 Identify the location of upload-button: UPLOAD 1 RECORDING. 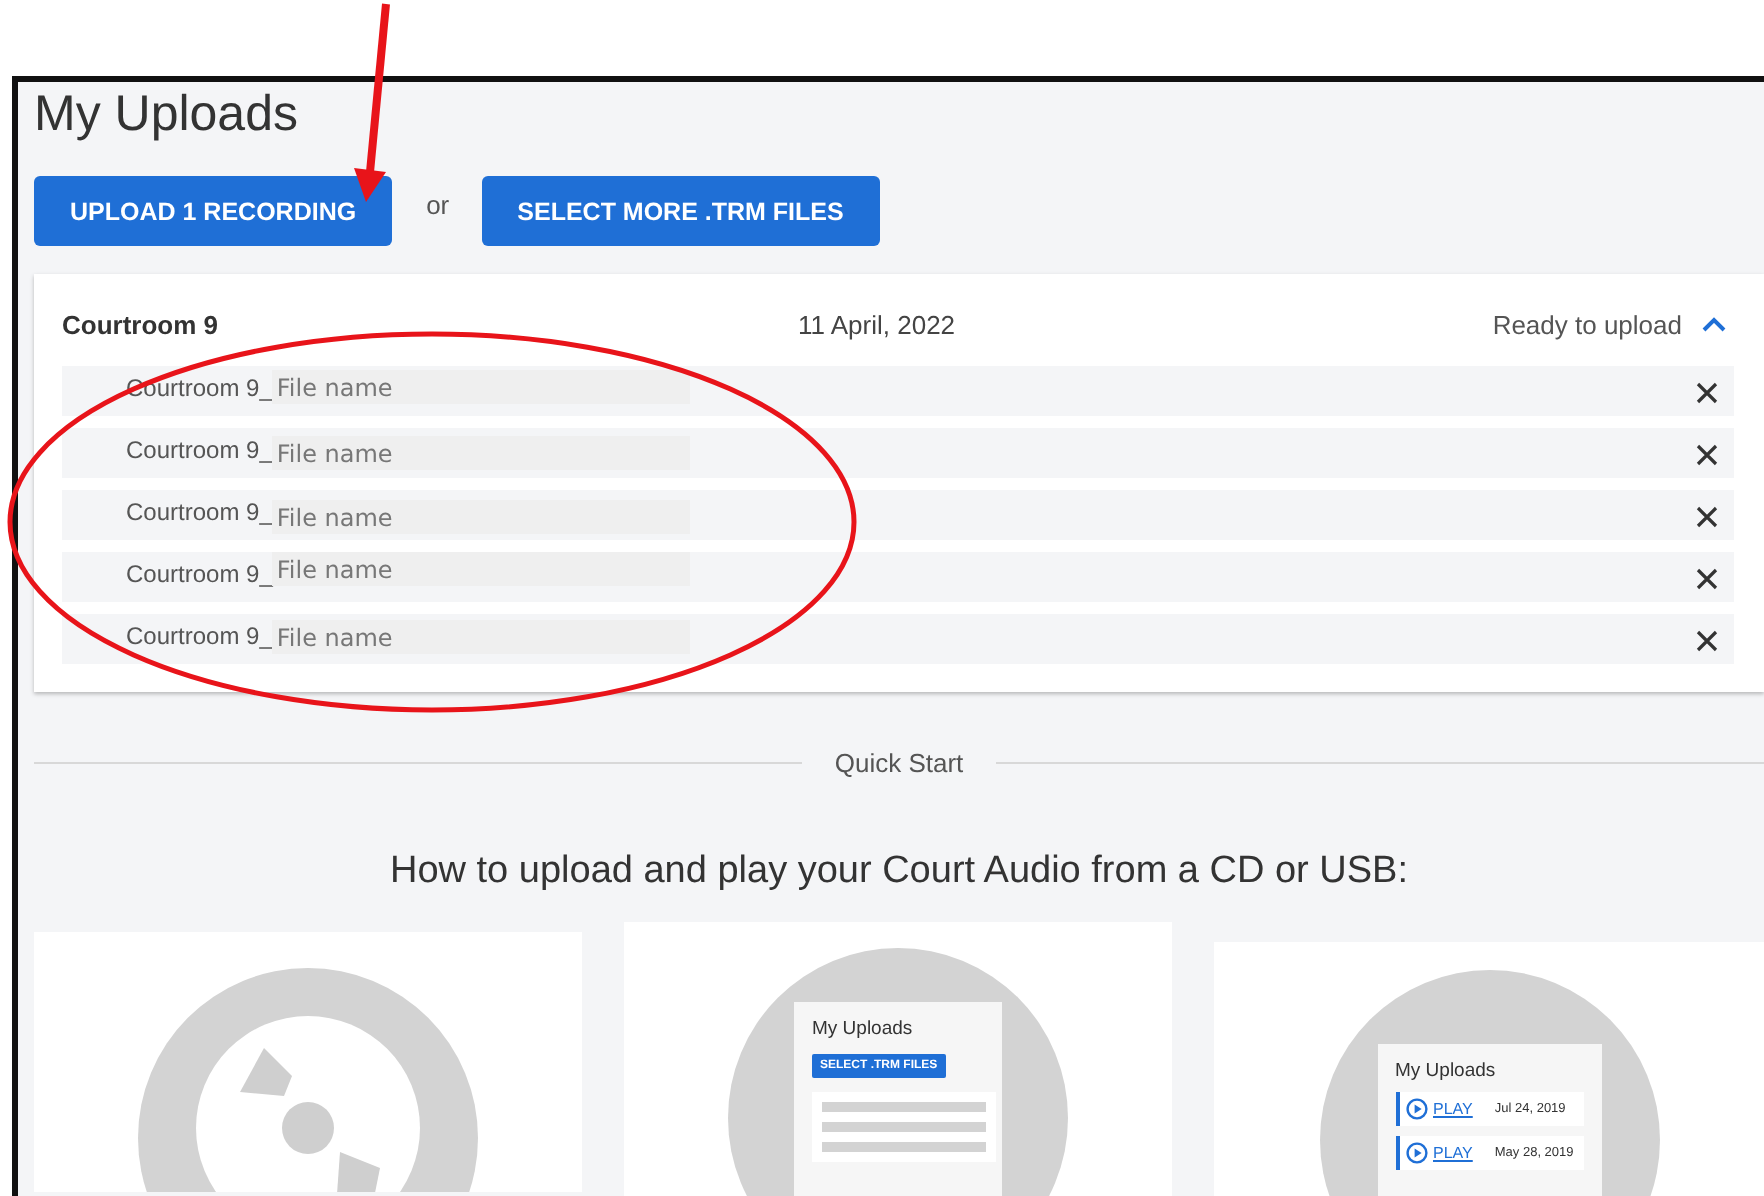
(213, 211).